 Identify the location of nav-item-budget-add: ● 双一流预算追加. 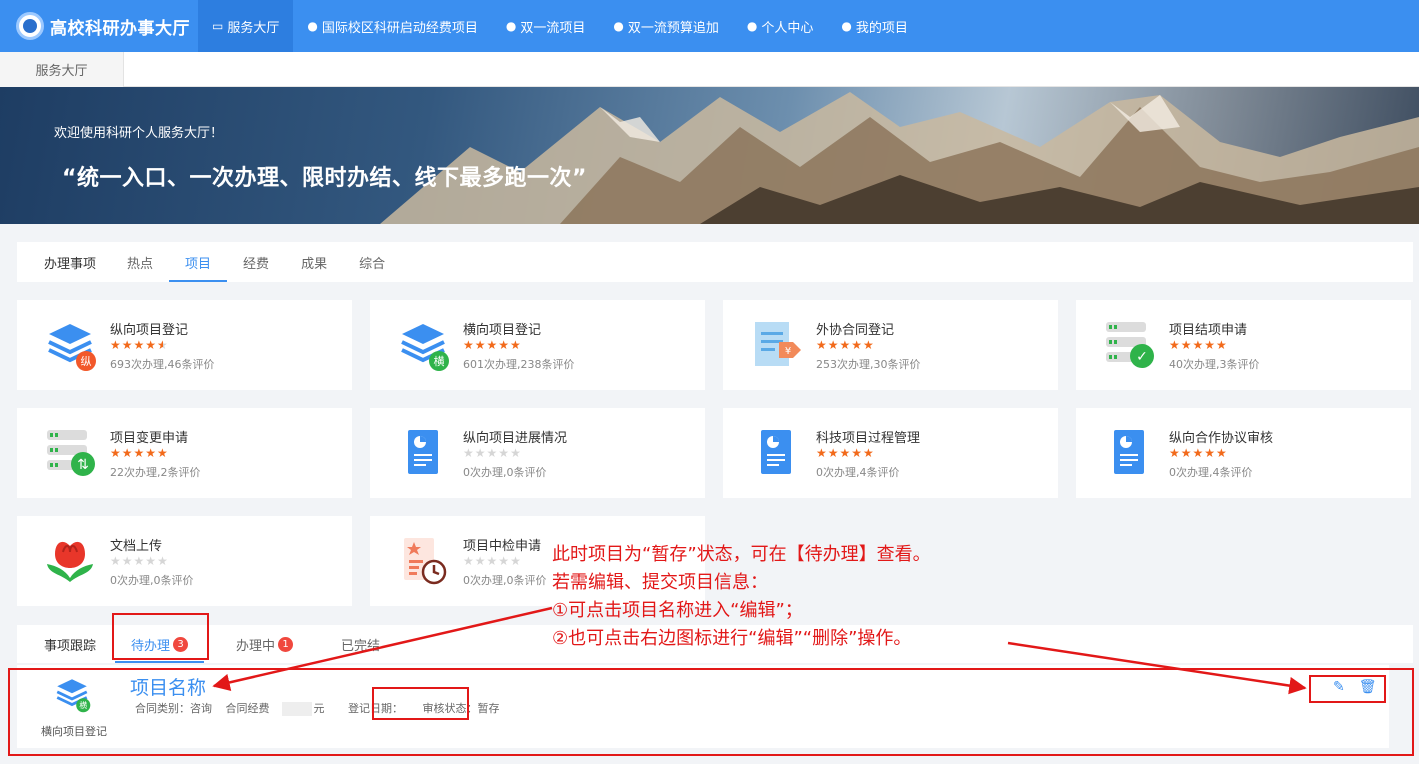
(666, 26).